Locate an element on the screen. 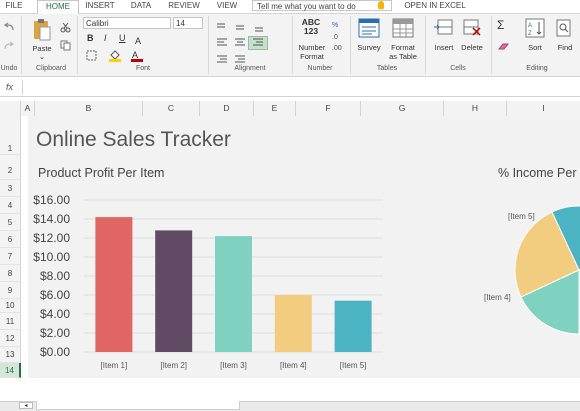 This screenshot has height=411, width=580. clear-icon is located at coordinates (504, 46).